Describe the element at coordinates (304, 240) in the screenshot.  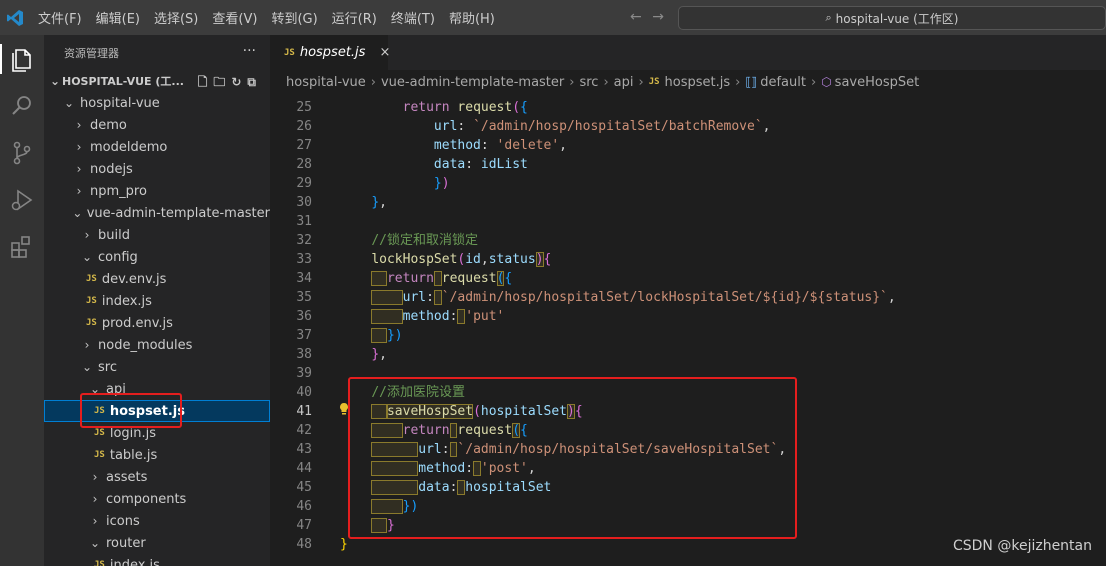
I see `line-number: 32` at that location.